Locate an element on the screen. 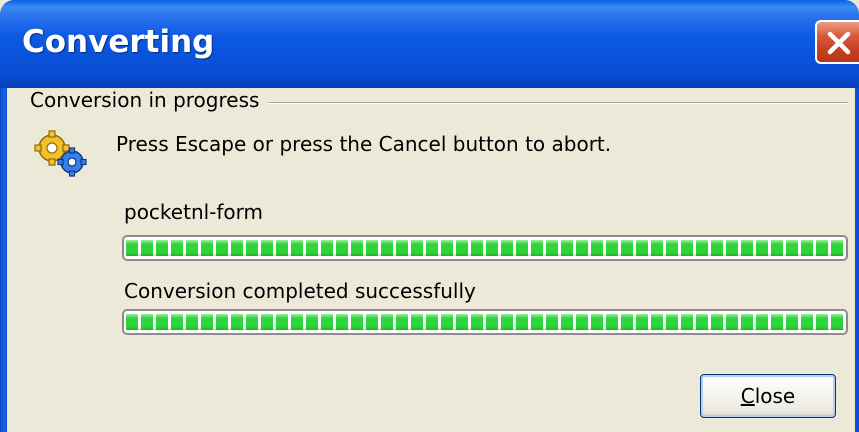 The width and height of the screenshot is (859, 432). close-icon is located at coordinates (839, 43).